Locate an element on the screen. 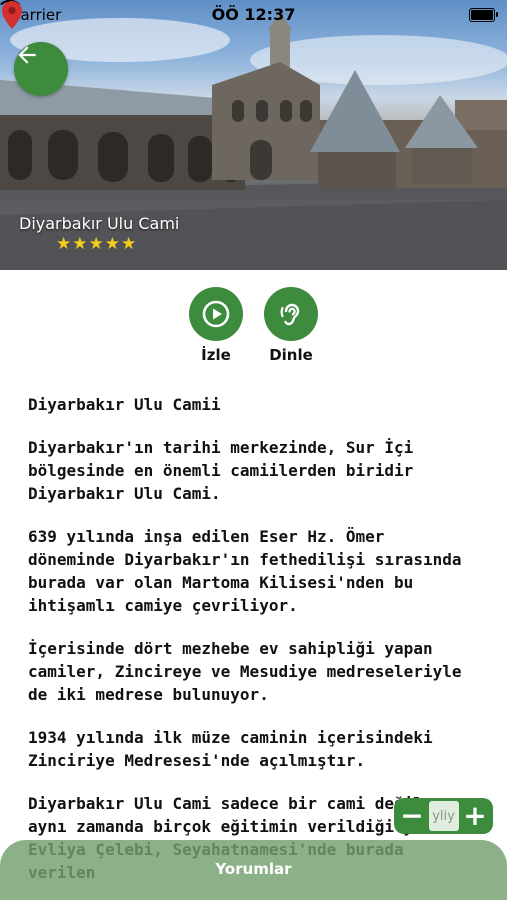 This screenshot has width=507, height=904. comments-label: Yorumlar is located at coordinates (253, 869).